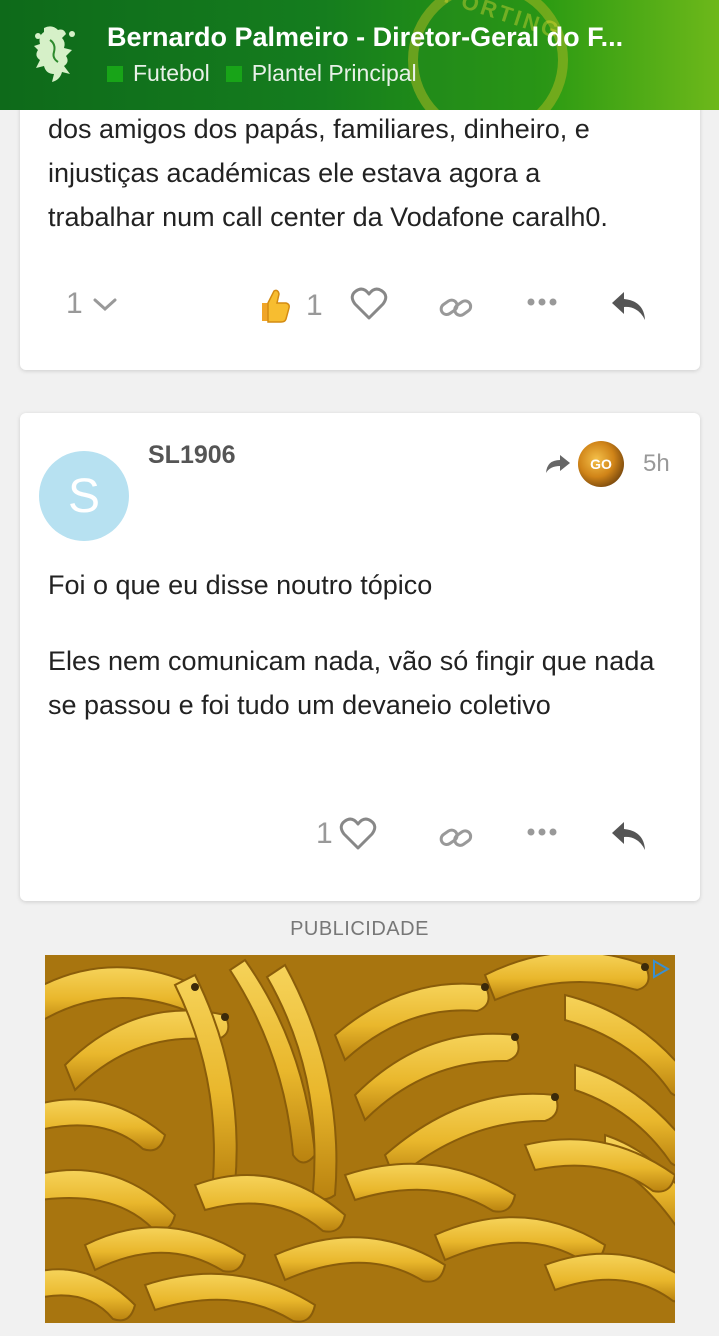 The image size is (719, 1336). Describe the element at coordinates (105, 305) in the screenshot. I see `chevron-down-icon` at that location.